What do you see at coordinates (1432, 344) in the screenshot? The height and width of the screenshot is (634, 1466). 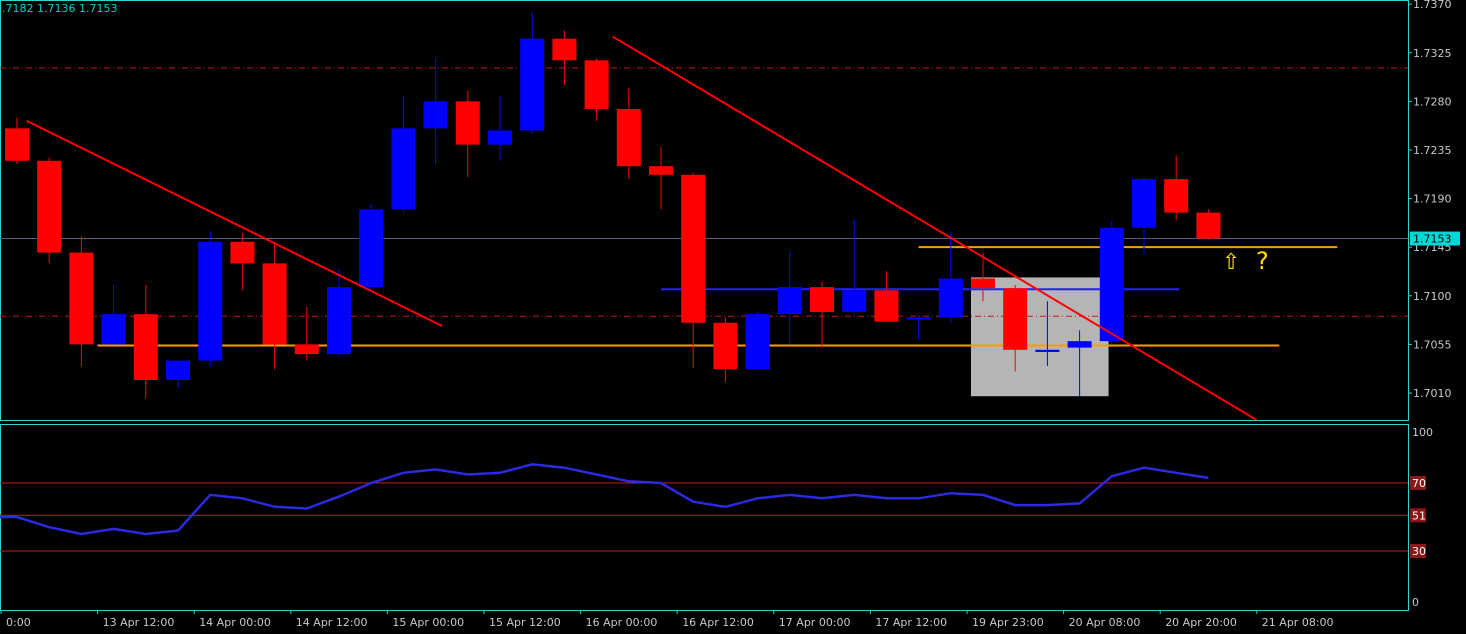 I see `price-axis-label: 1.7055` at bounding box center [1432, 344].